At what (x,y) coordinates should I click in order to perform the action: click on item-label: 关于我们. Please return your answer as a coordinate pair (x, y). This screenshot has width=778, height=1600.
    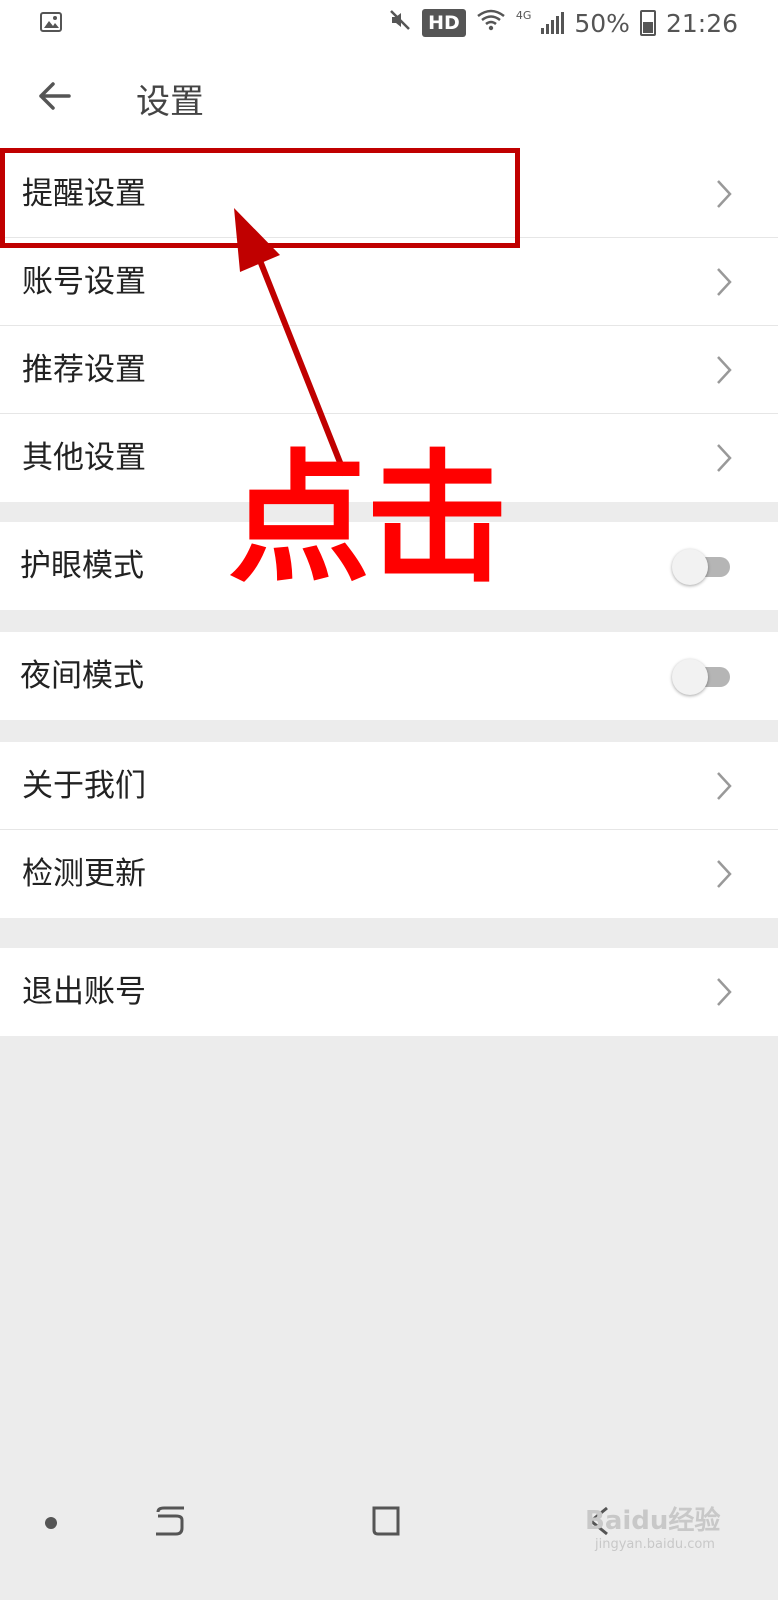
    Looking at the image, I should click on (84, 786).